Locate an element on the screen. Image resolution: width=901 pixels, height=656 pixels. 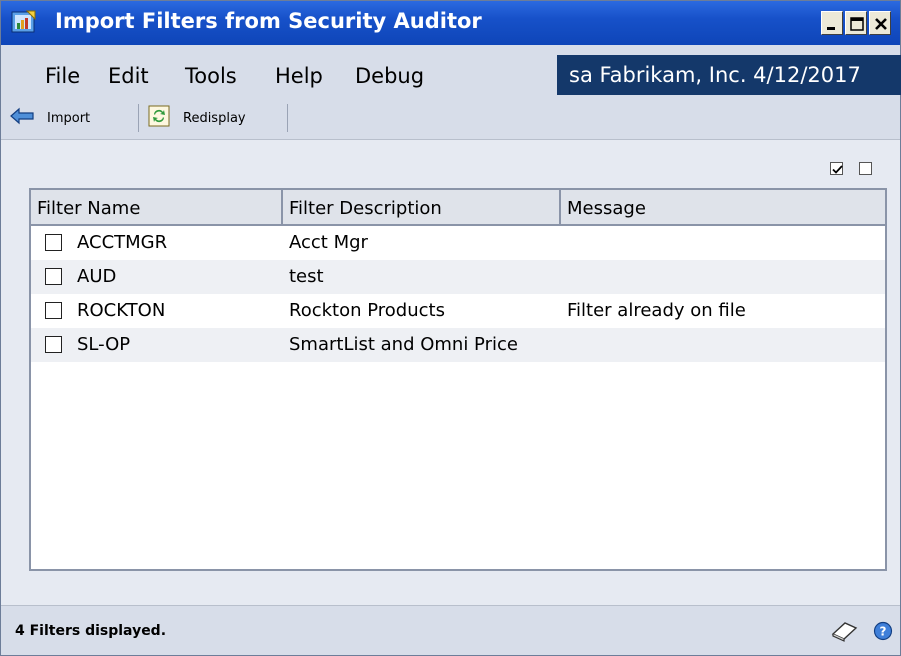
mark-all-checkbox is located at coordinates (836, 168).